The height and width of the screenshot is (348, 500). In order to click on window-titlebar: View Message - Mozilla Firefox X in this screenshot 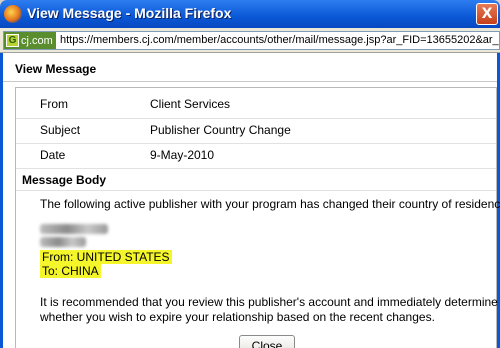, I will do `click(250, 14)`.